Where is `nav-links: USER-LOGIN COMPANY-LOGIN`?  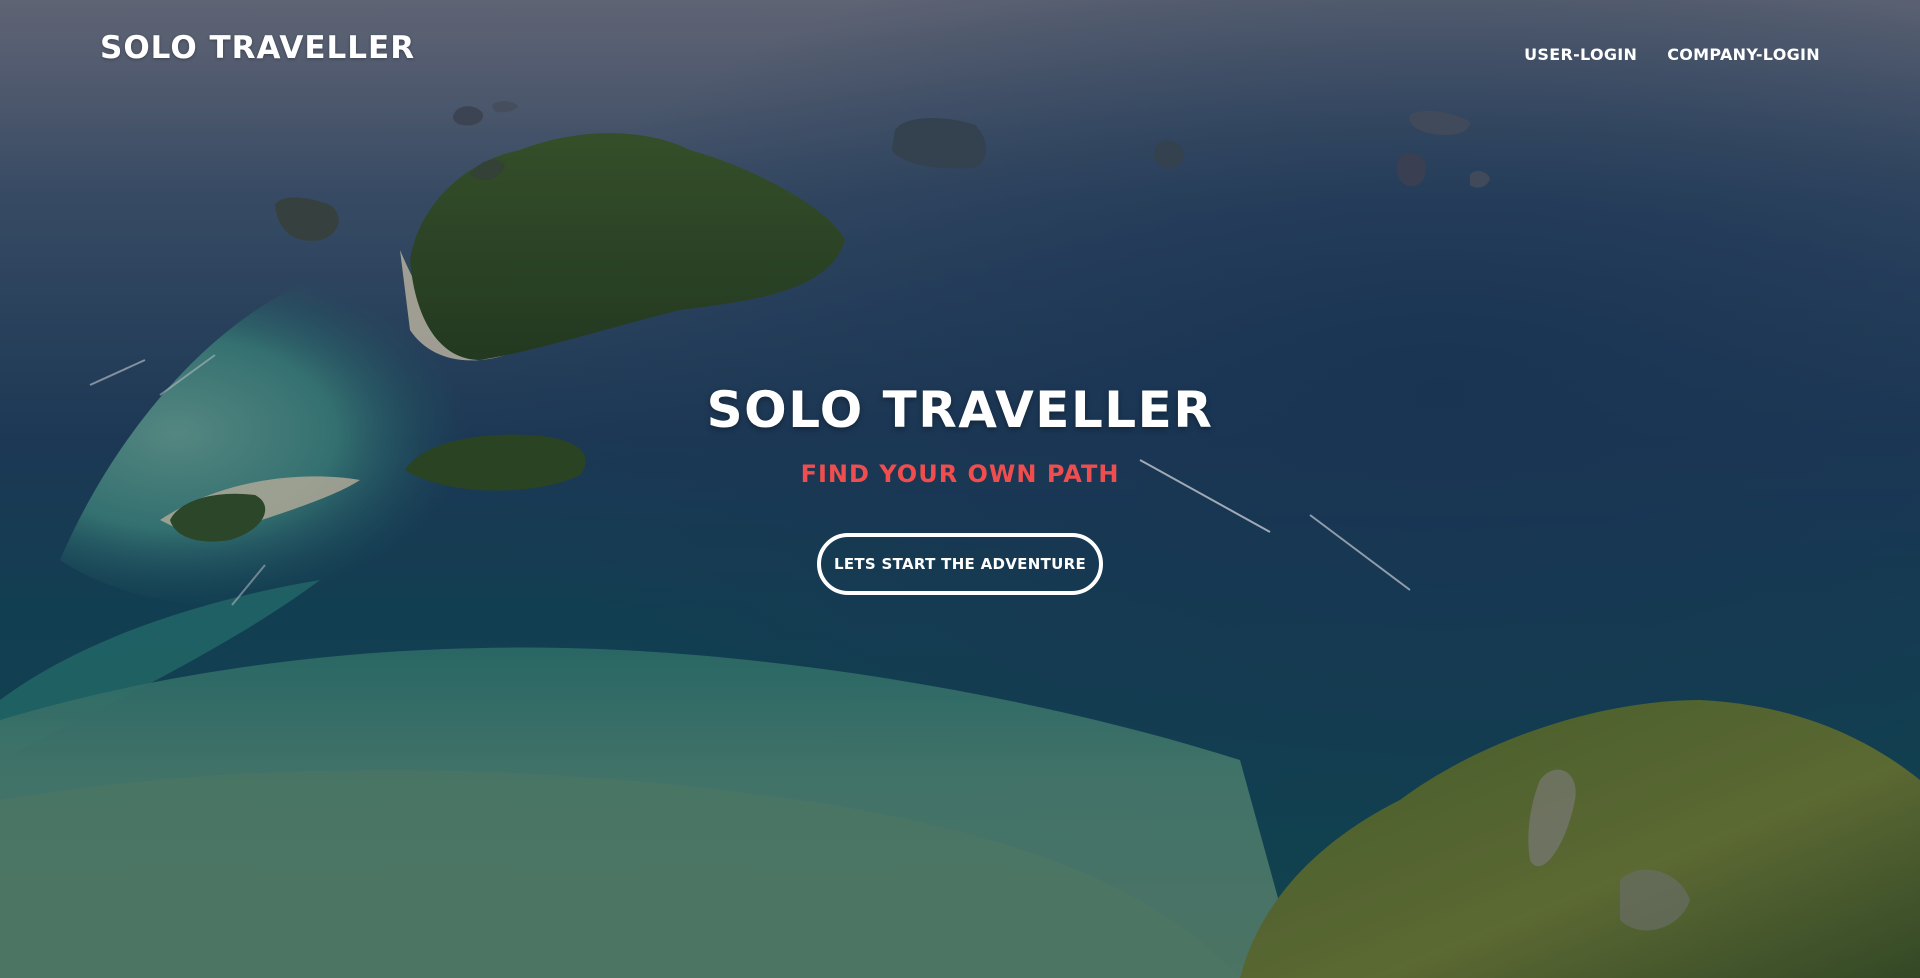 nav-links: USER-LOGIN COMPANY-LOGIN is located at coordinates (1672, 54).